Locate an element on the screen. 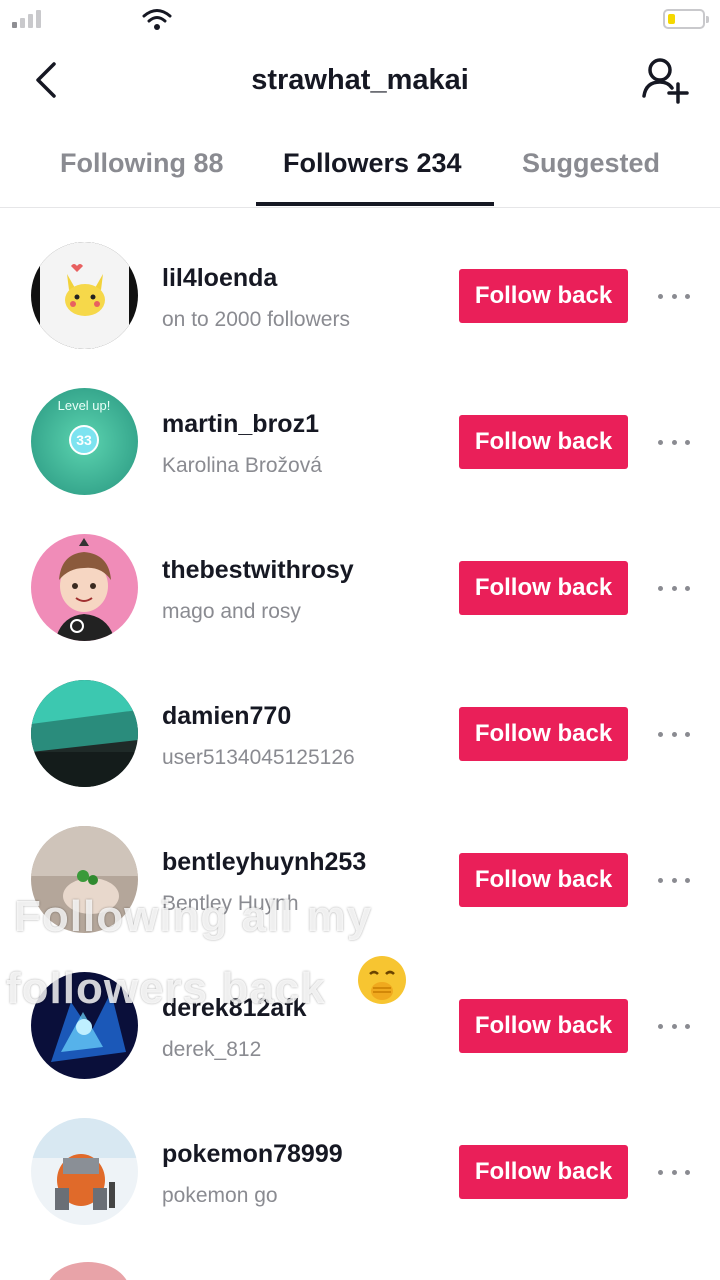 This screenshot has width=720, height=1280. tab-followers: Followers 234 is located at coordinates (372, 163).